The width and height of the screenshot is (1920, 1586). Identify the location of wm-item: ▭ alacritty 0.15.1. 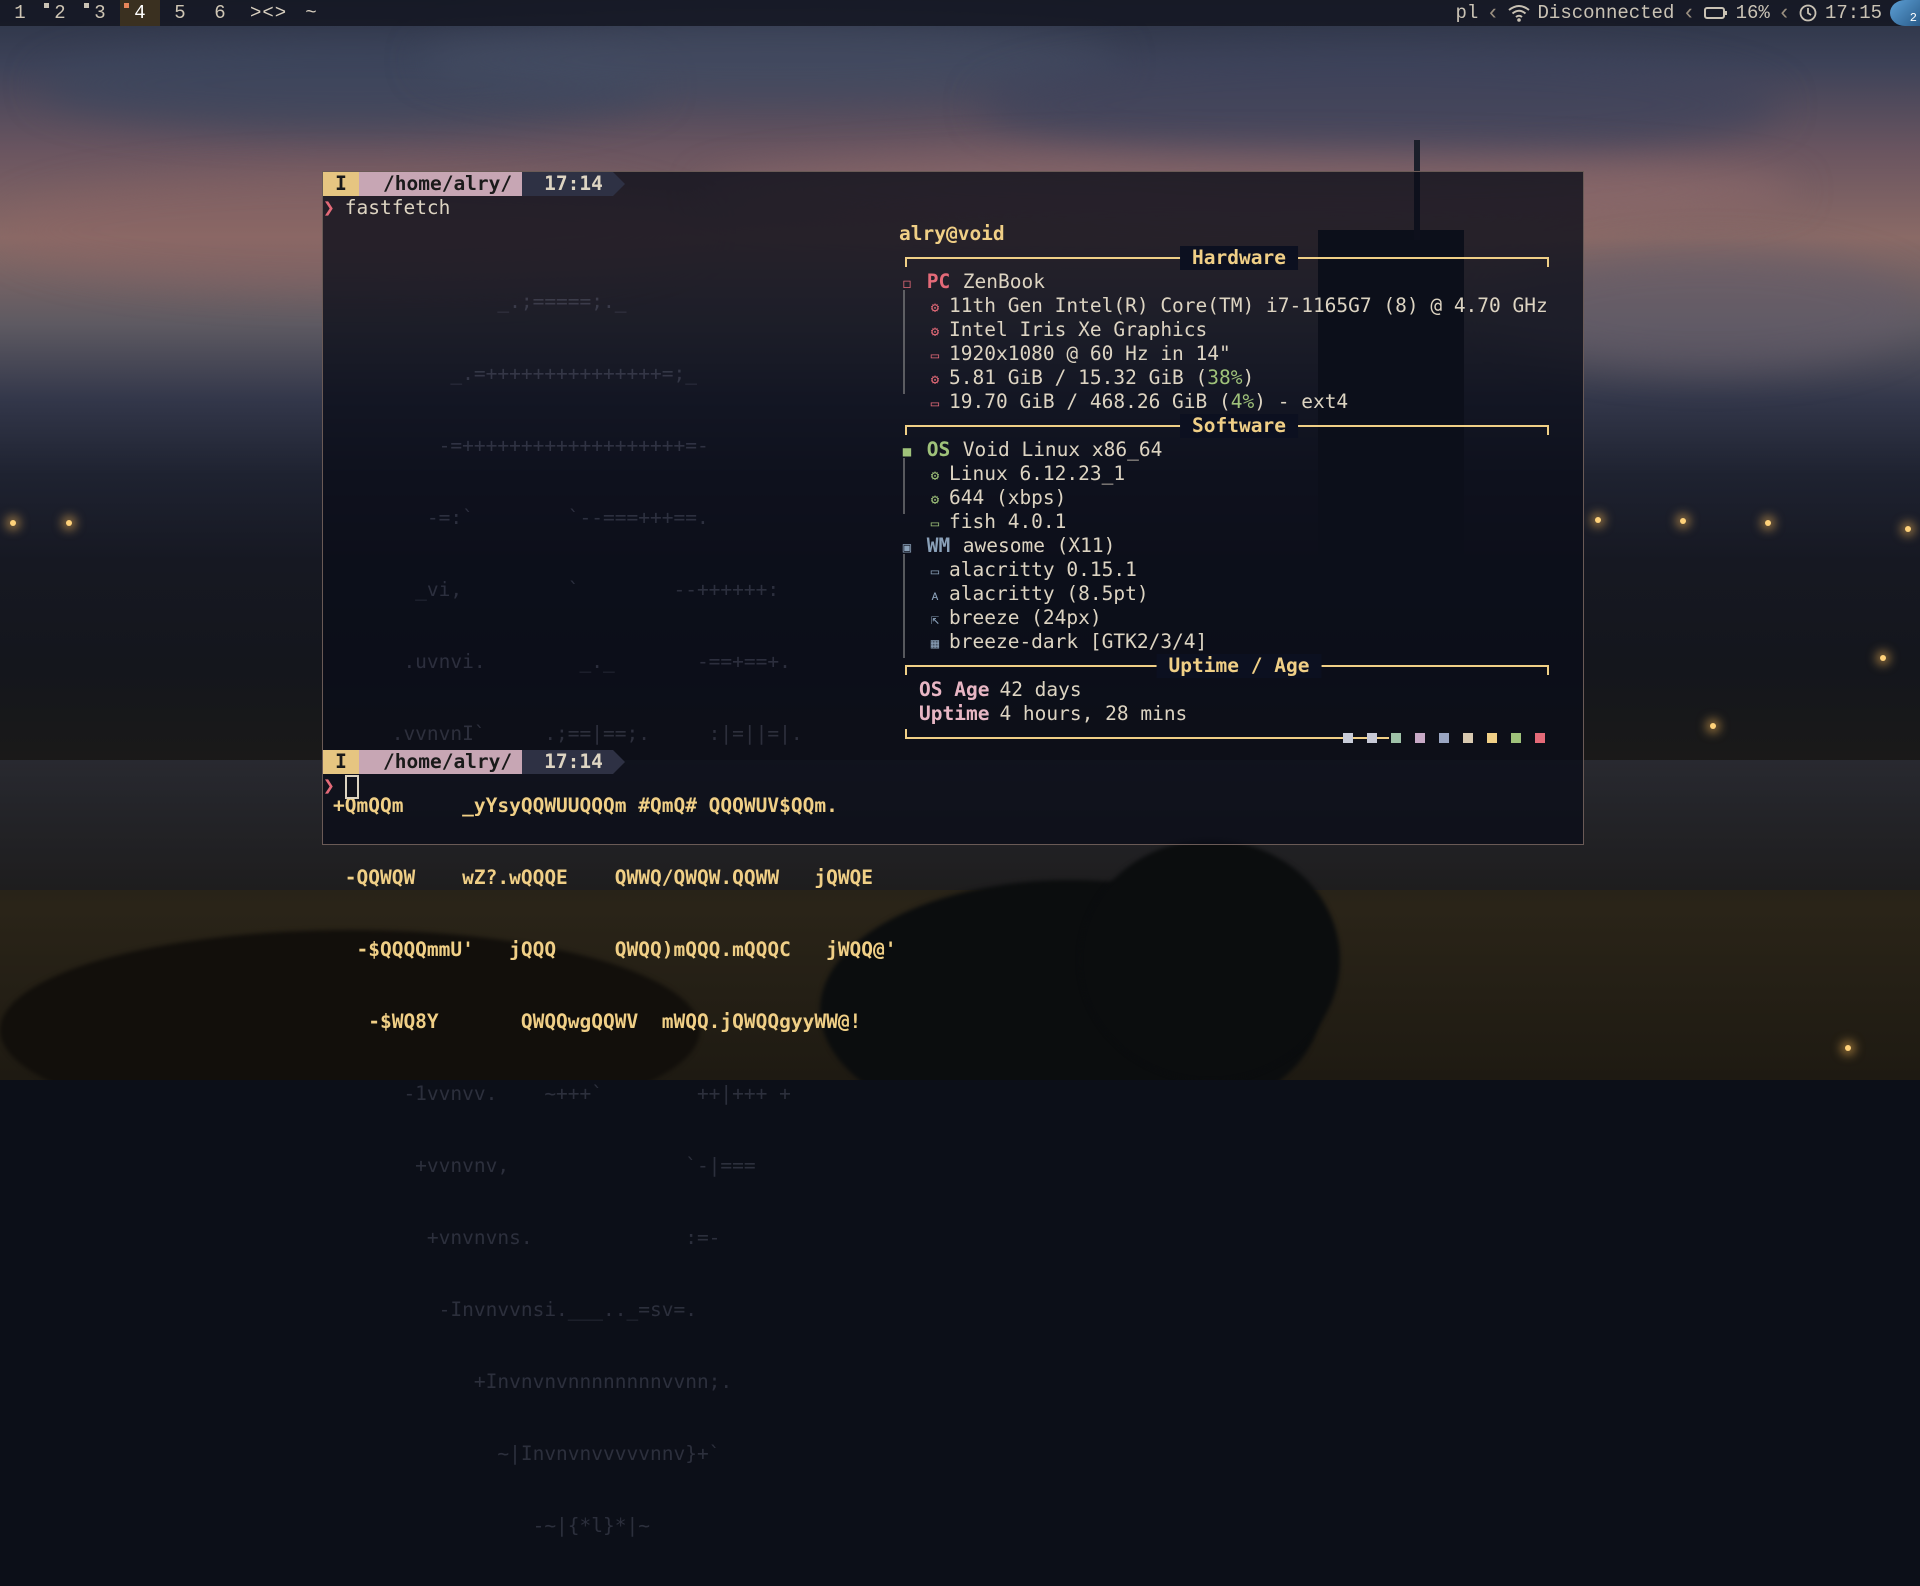
(1239, 570).